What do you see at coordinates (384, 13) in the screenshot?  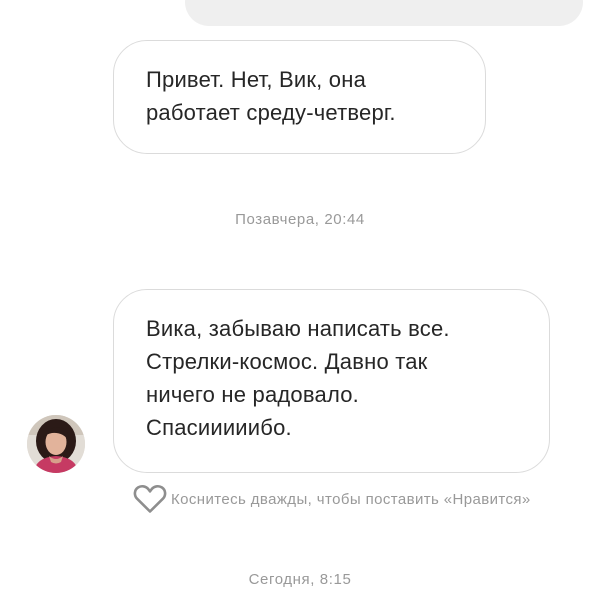 I see `previous-message-bubble` at bounding box center [384, 13].